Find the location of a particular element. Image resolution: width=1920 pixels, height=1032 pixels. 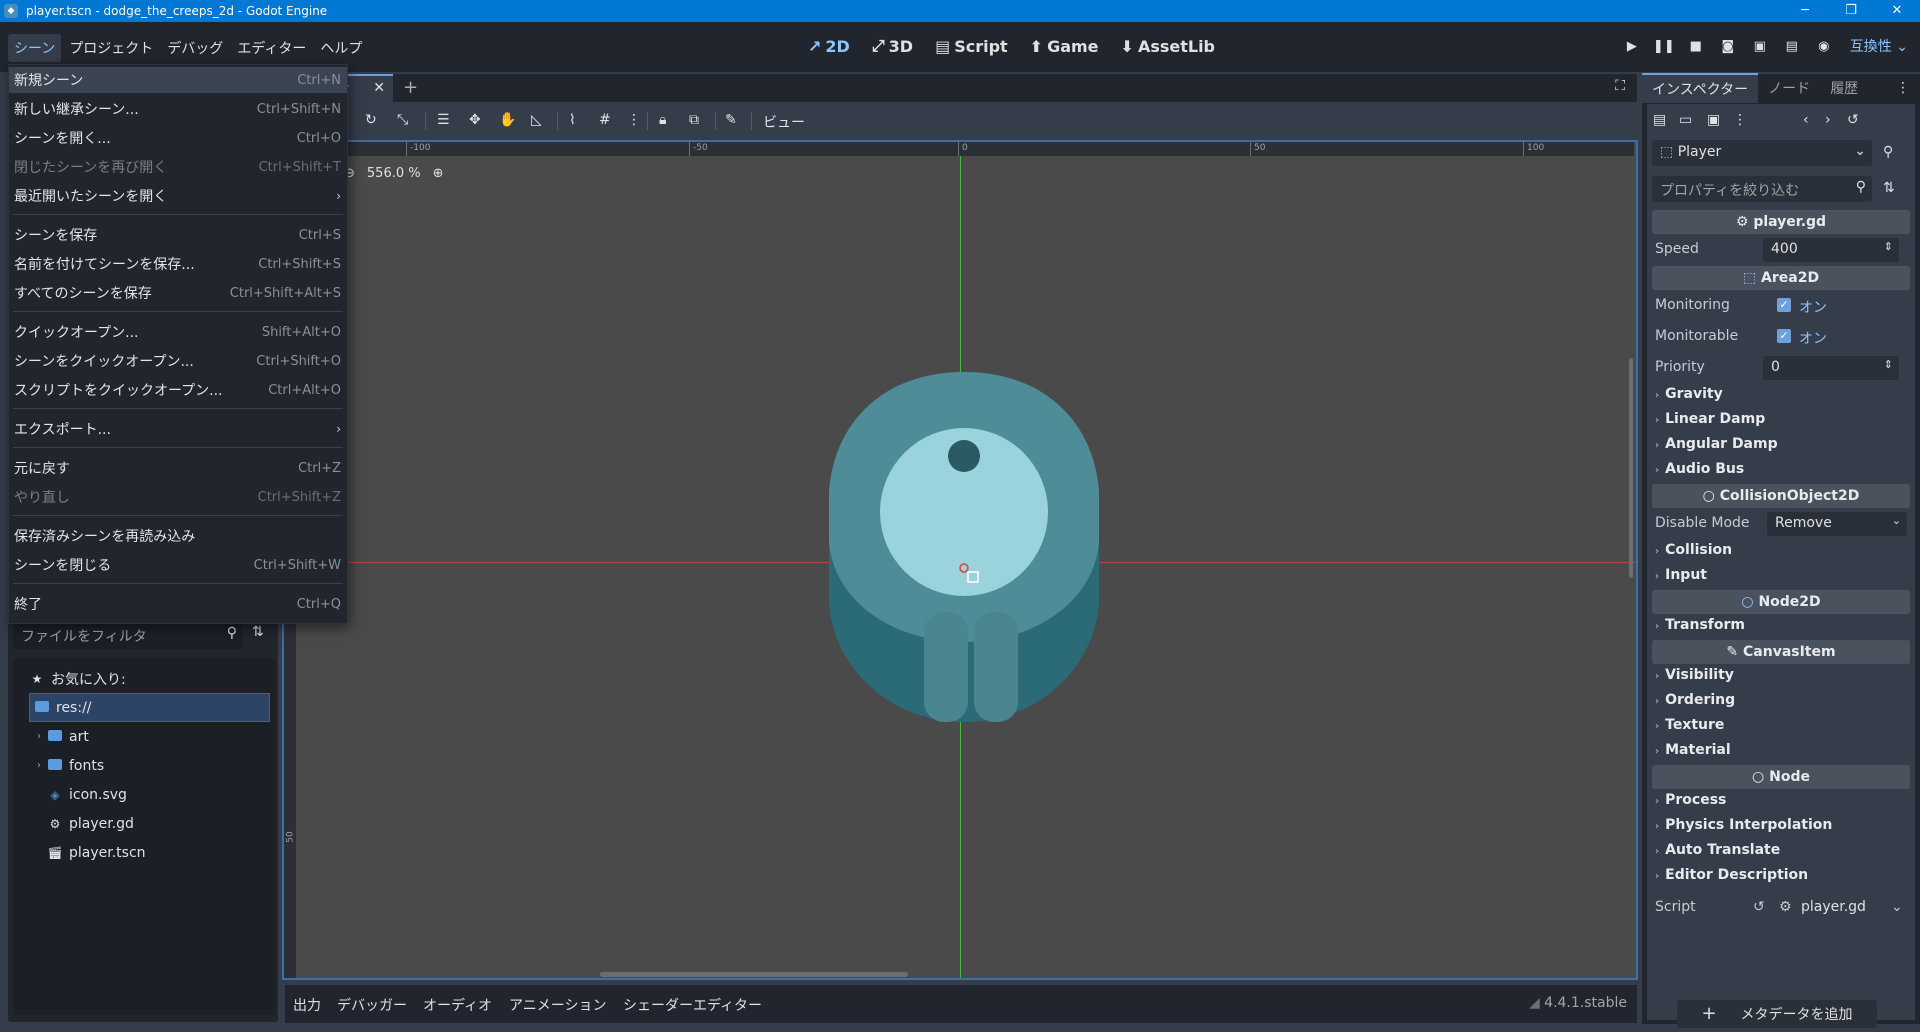

menu-item-reload-saved-scene: 保存済みシーンを再読み込み is located at coordinates (178, 536).